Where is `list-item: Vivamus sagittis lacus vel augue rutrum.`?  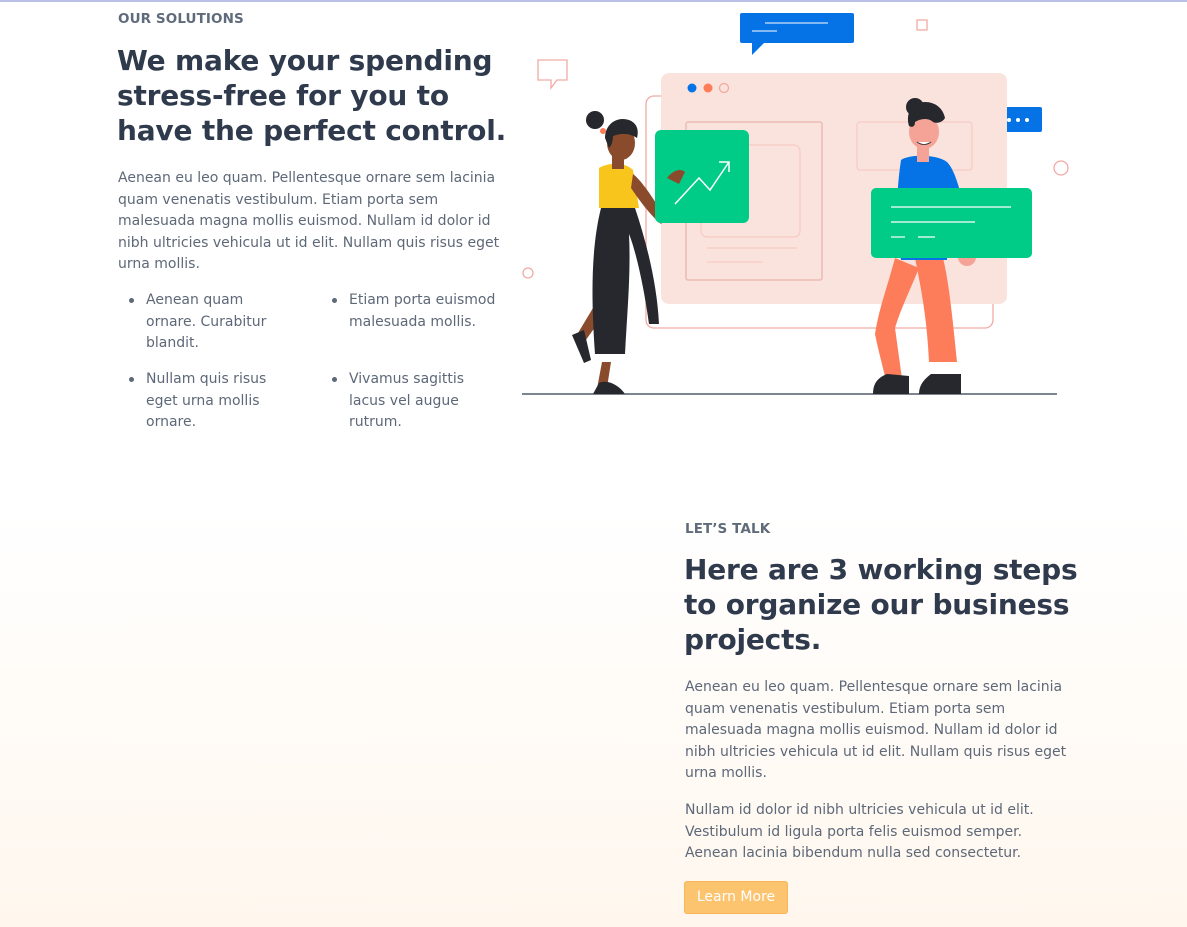 list-item: Vivamus sagittis lacus vel augue rutrum. is located at coordinates (408, 401).